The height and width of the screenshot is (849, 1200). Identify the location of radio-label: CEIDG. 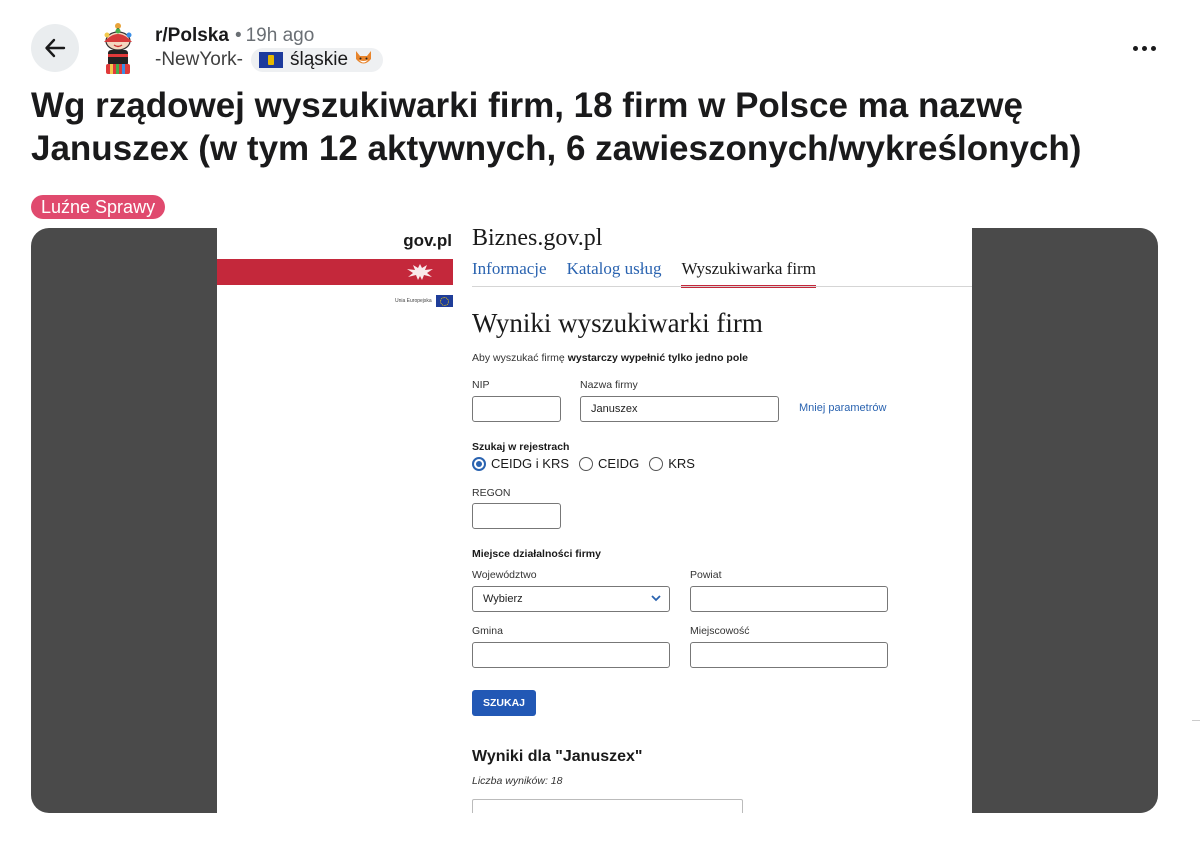
(619, 463).